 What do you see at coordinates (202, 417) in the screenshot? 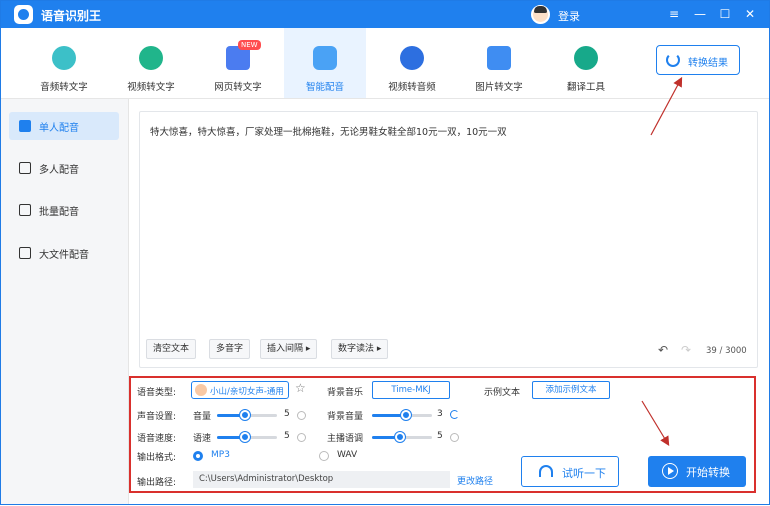
I see `volume-label: 音量` at bounding box center [202, 417].